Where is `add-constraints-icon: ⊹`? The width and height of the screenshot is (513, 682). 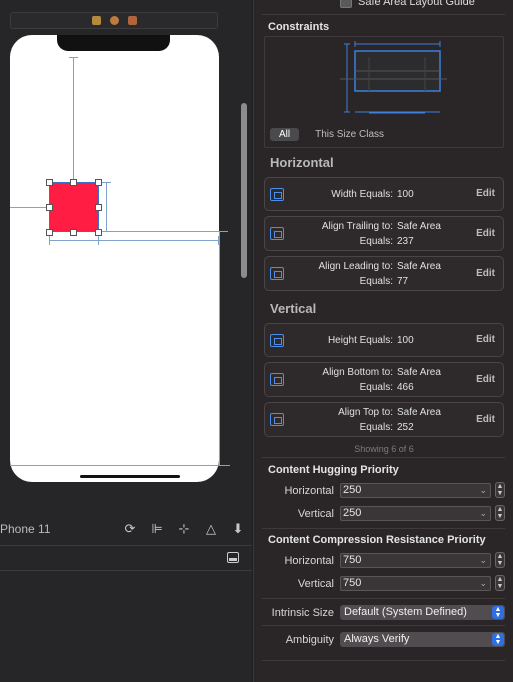 add-constraints-icon: ⊹ is located at coordinates (184, 529).